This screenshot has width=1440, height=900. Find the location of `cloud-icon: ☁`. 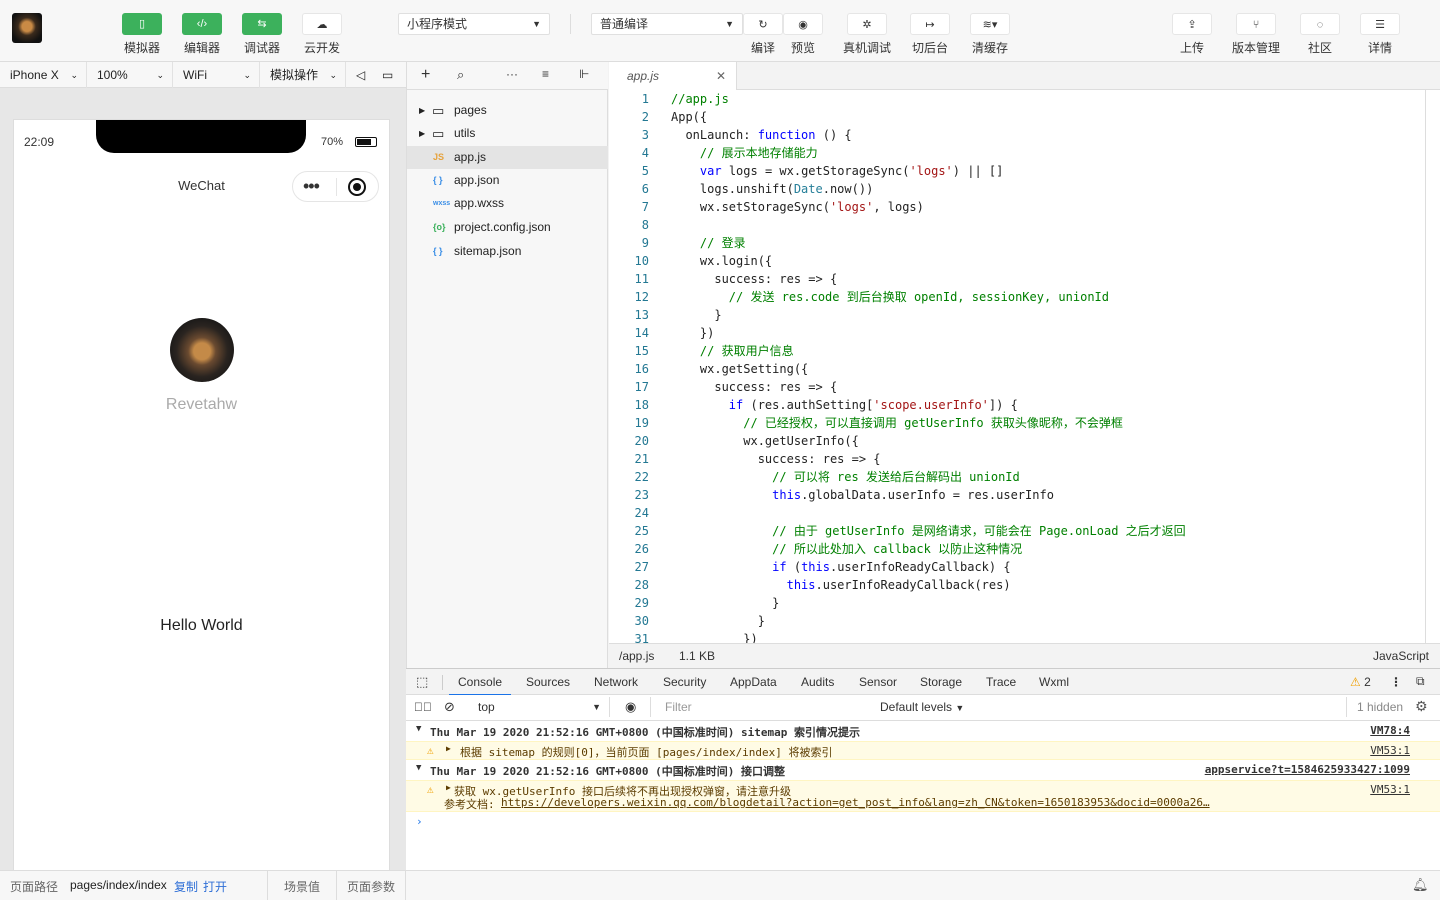

cloud-icon: ☁ is located at coordinates (322, 24).